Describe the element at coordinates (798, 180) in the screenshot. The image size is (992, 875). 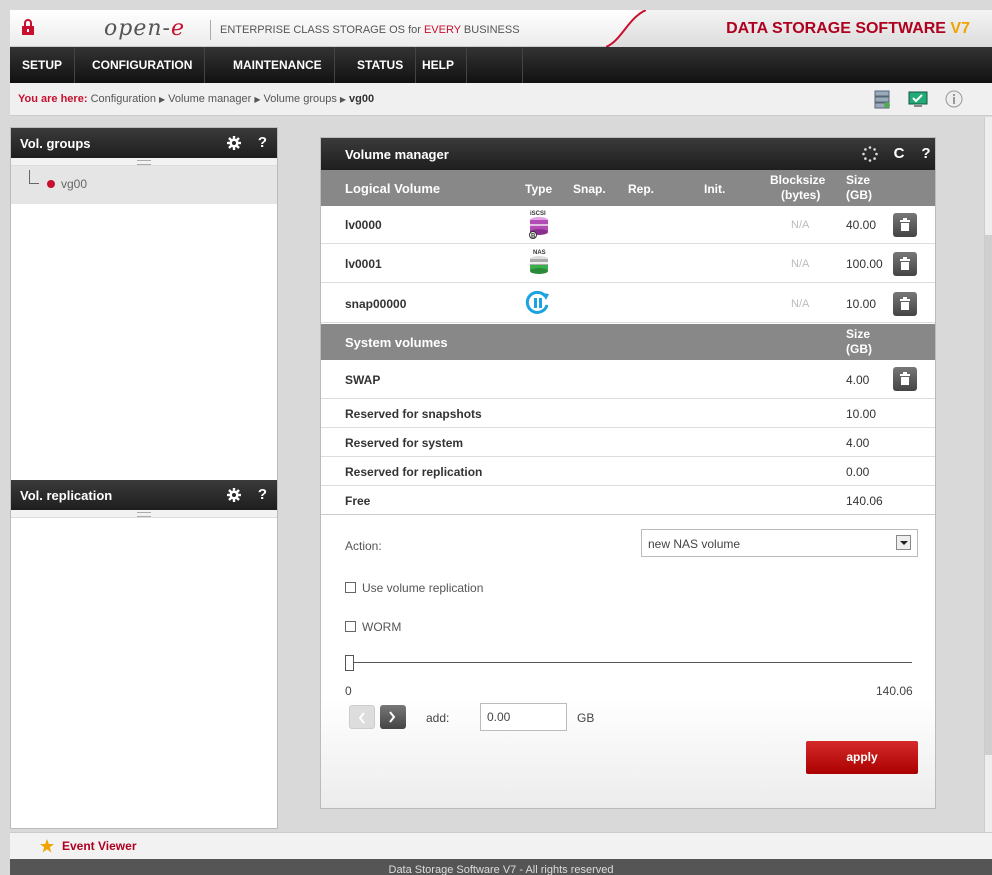
I see `col-blocksize: Blocksize` at that location.